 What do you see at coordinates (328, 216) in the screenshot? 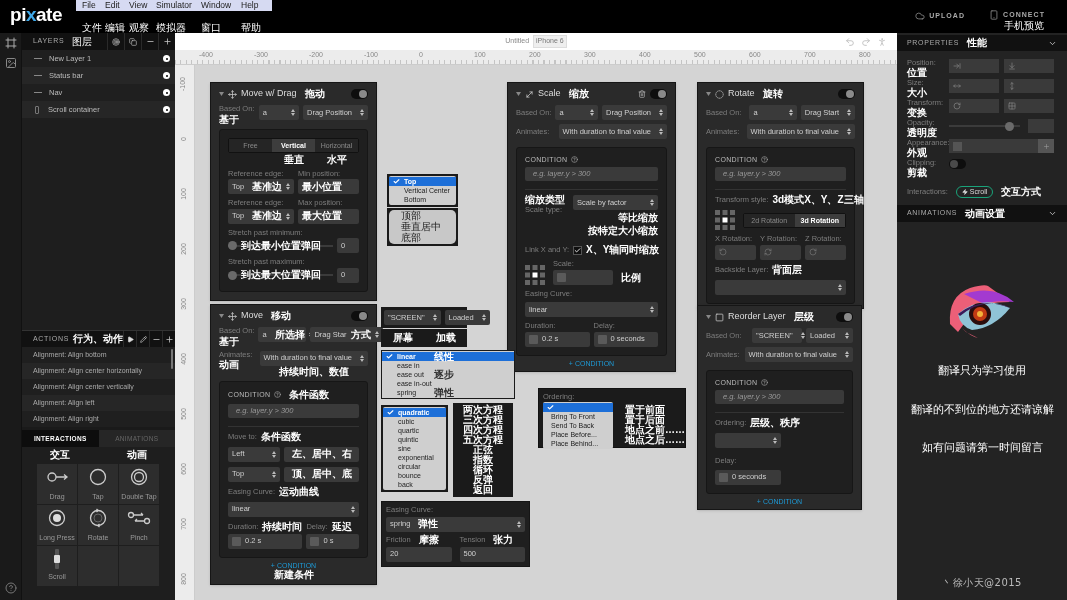
I see `input-field: 最大位置` at bounding box center [328, 216].